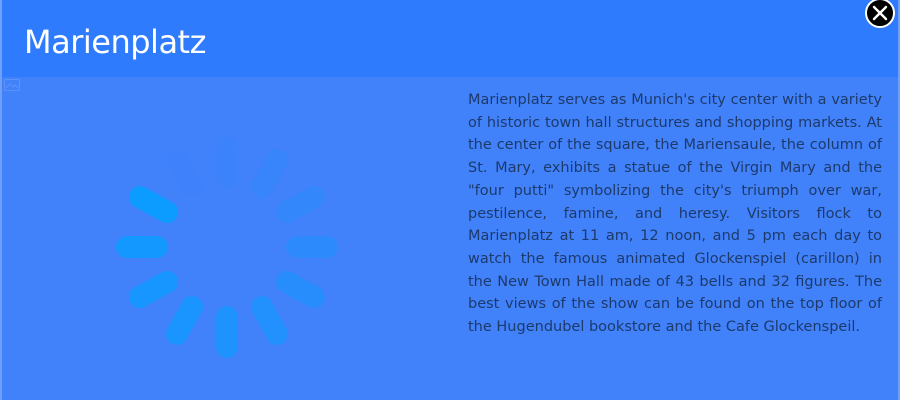  What do you see at coordinates (227, 247) in the screenshot?
I see `loading-spinner-icon` at bounding box center [227, 247].